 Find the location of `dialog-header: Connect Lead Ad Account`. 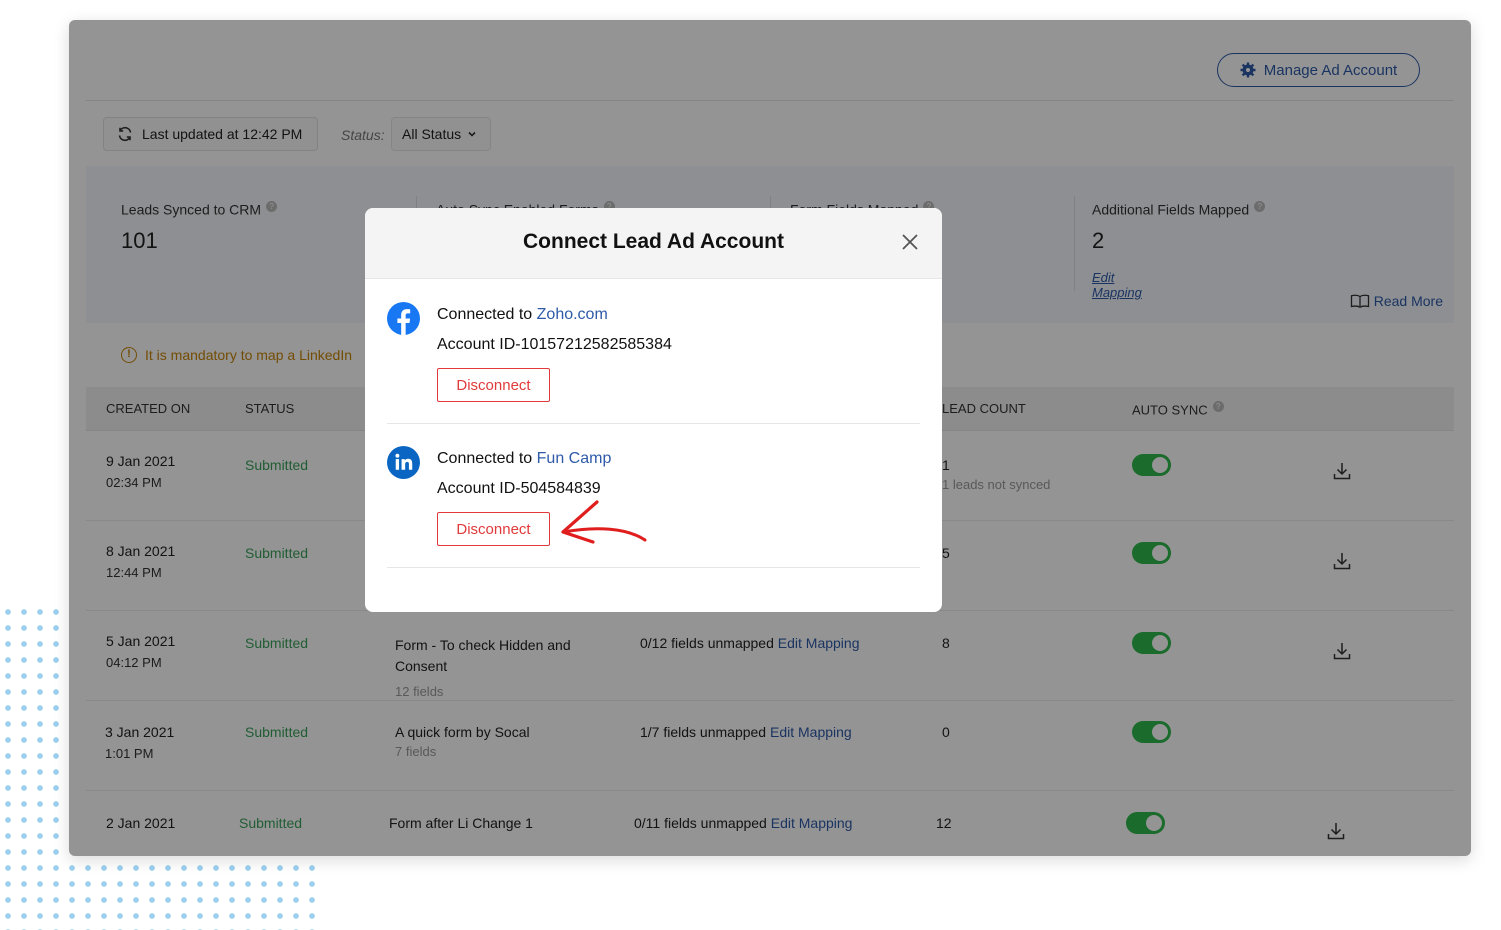

dialog-header: Connect Lead Ad Account is located at coordinates (653, 243).